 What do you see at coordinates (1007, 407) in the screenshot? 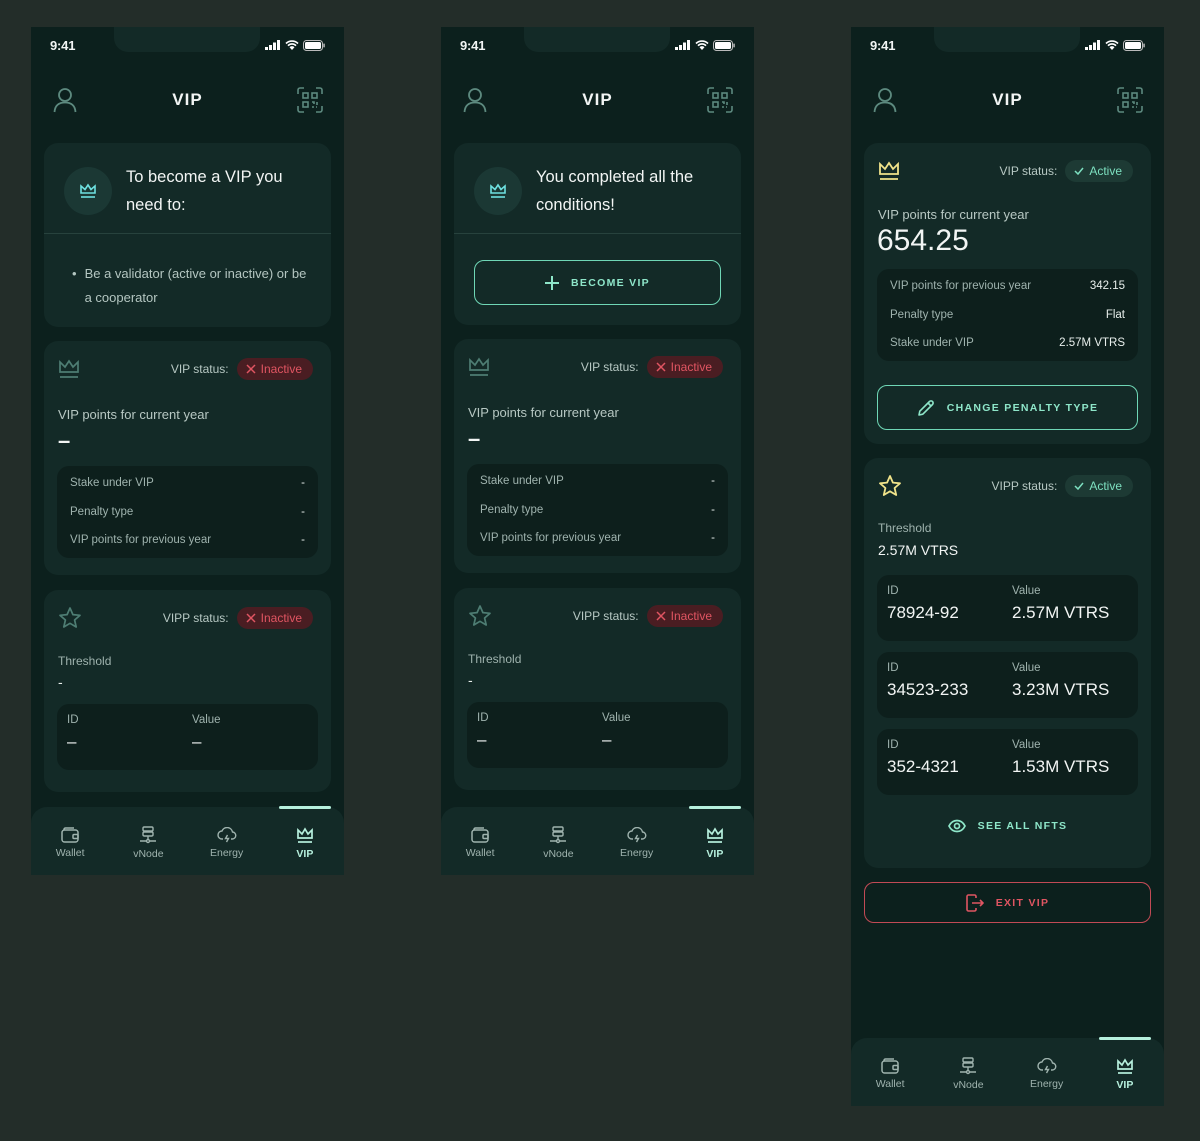
I see `change-penalty-type-button: CHANGE PENALTY TYPE` at bounding box center [1007, 407].